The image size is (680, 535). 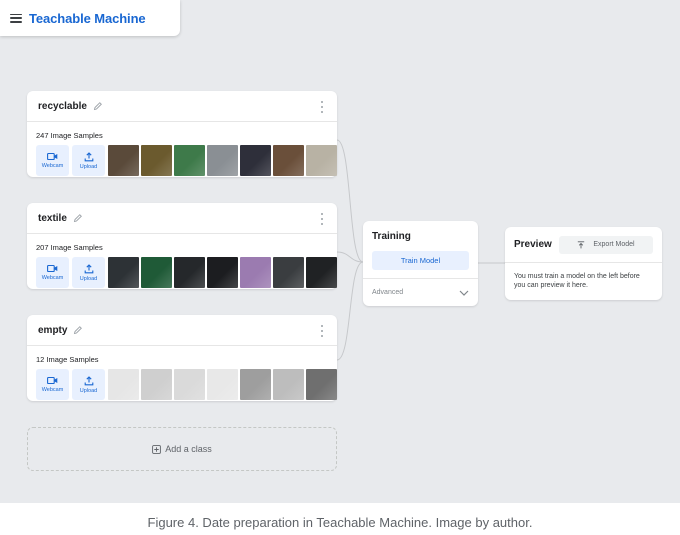 I want to click on sample-count: 207 Image Samples, so click(x=69, y=247).